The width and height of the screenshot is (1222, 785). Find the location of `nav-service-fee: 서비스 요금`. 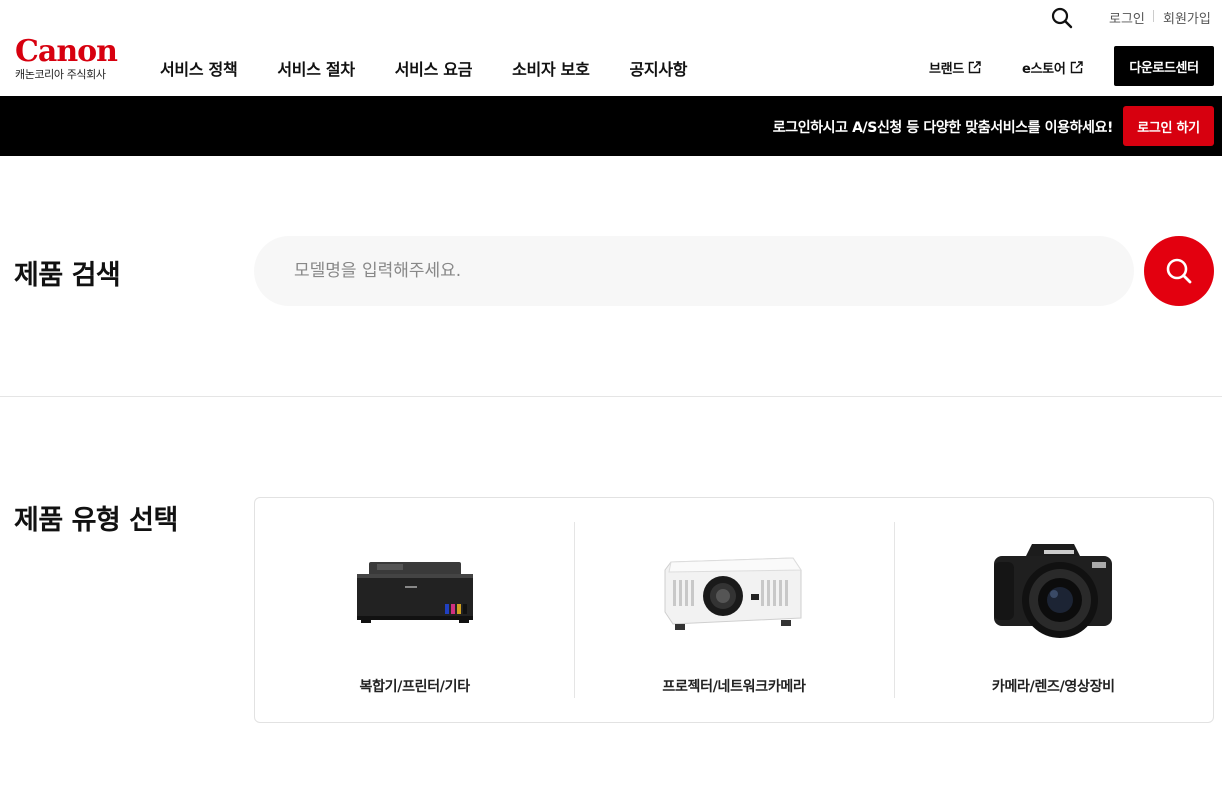

nav-service-fee: 서비스 요금 is located at coordinates (434, 68).